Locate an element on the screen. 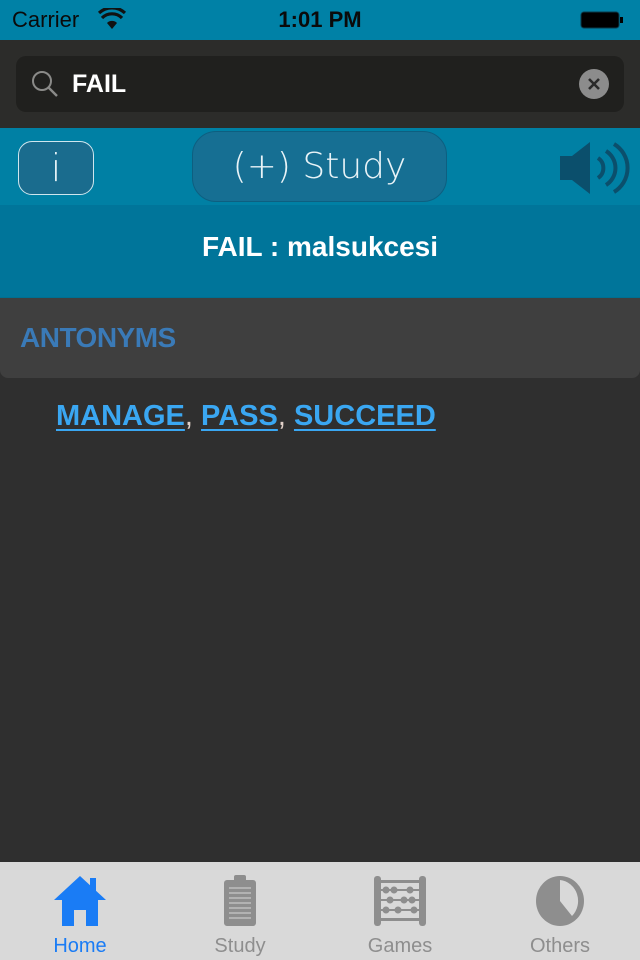 Image resolution: width=640 pixels, height=960 pixels. pie-icon is located at coordinates (560, 901).